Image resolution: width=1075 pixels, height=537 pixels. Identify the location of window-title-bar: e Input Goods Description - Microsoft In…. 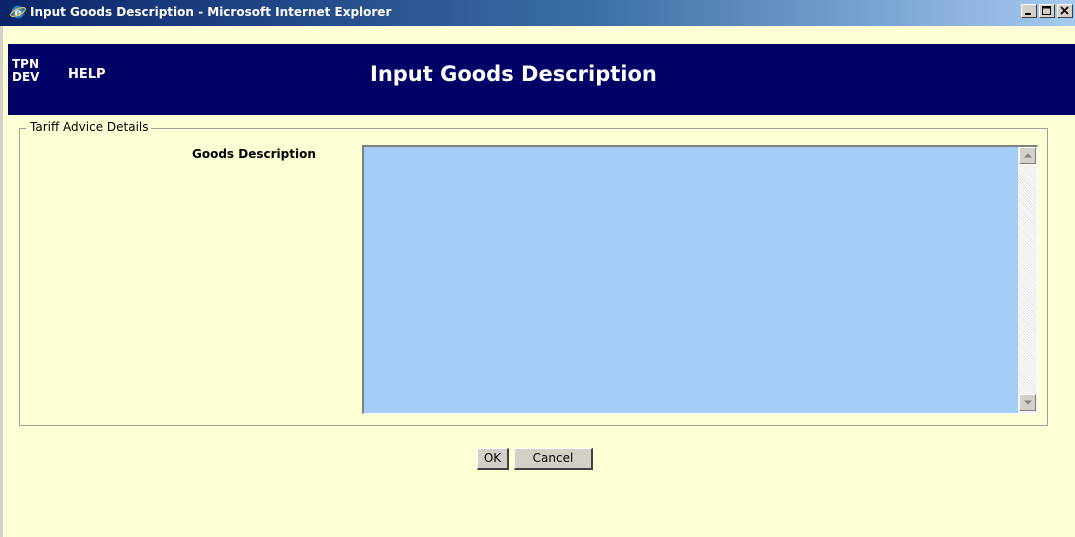
(537, 13).